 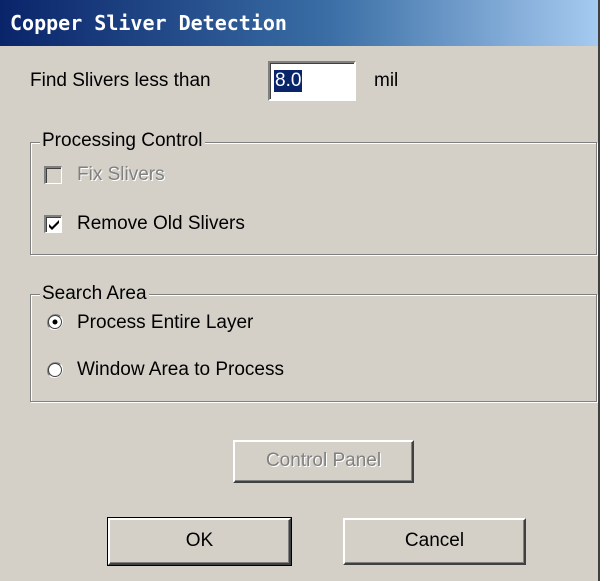 What do you see at coordinates (386, 80) in the screenshot?
I see `threshold-unit: mil` at bounding box center [386, 80].